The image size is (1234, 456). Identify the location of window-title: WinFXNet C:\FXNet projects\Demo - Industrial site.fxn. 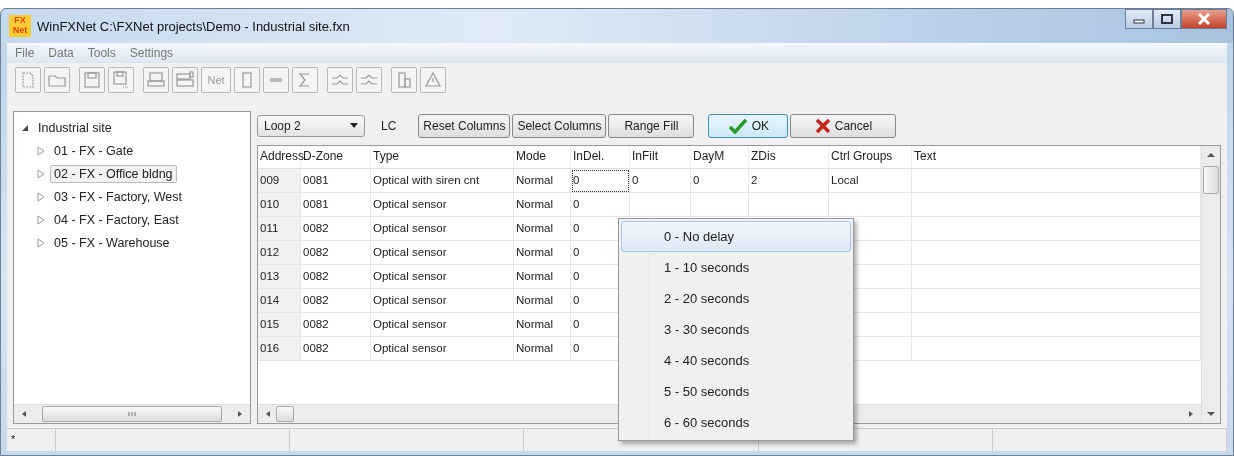
(193, 26).